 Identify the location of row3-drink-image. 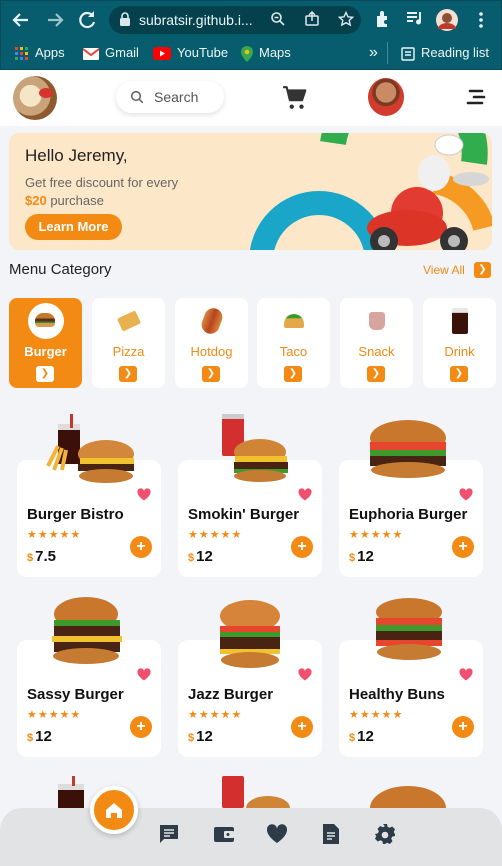
(71, 792).